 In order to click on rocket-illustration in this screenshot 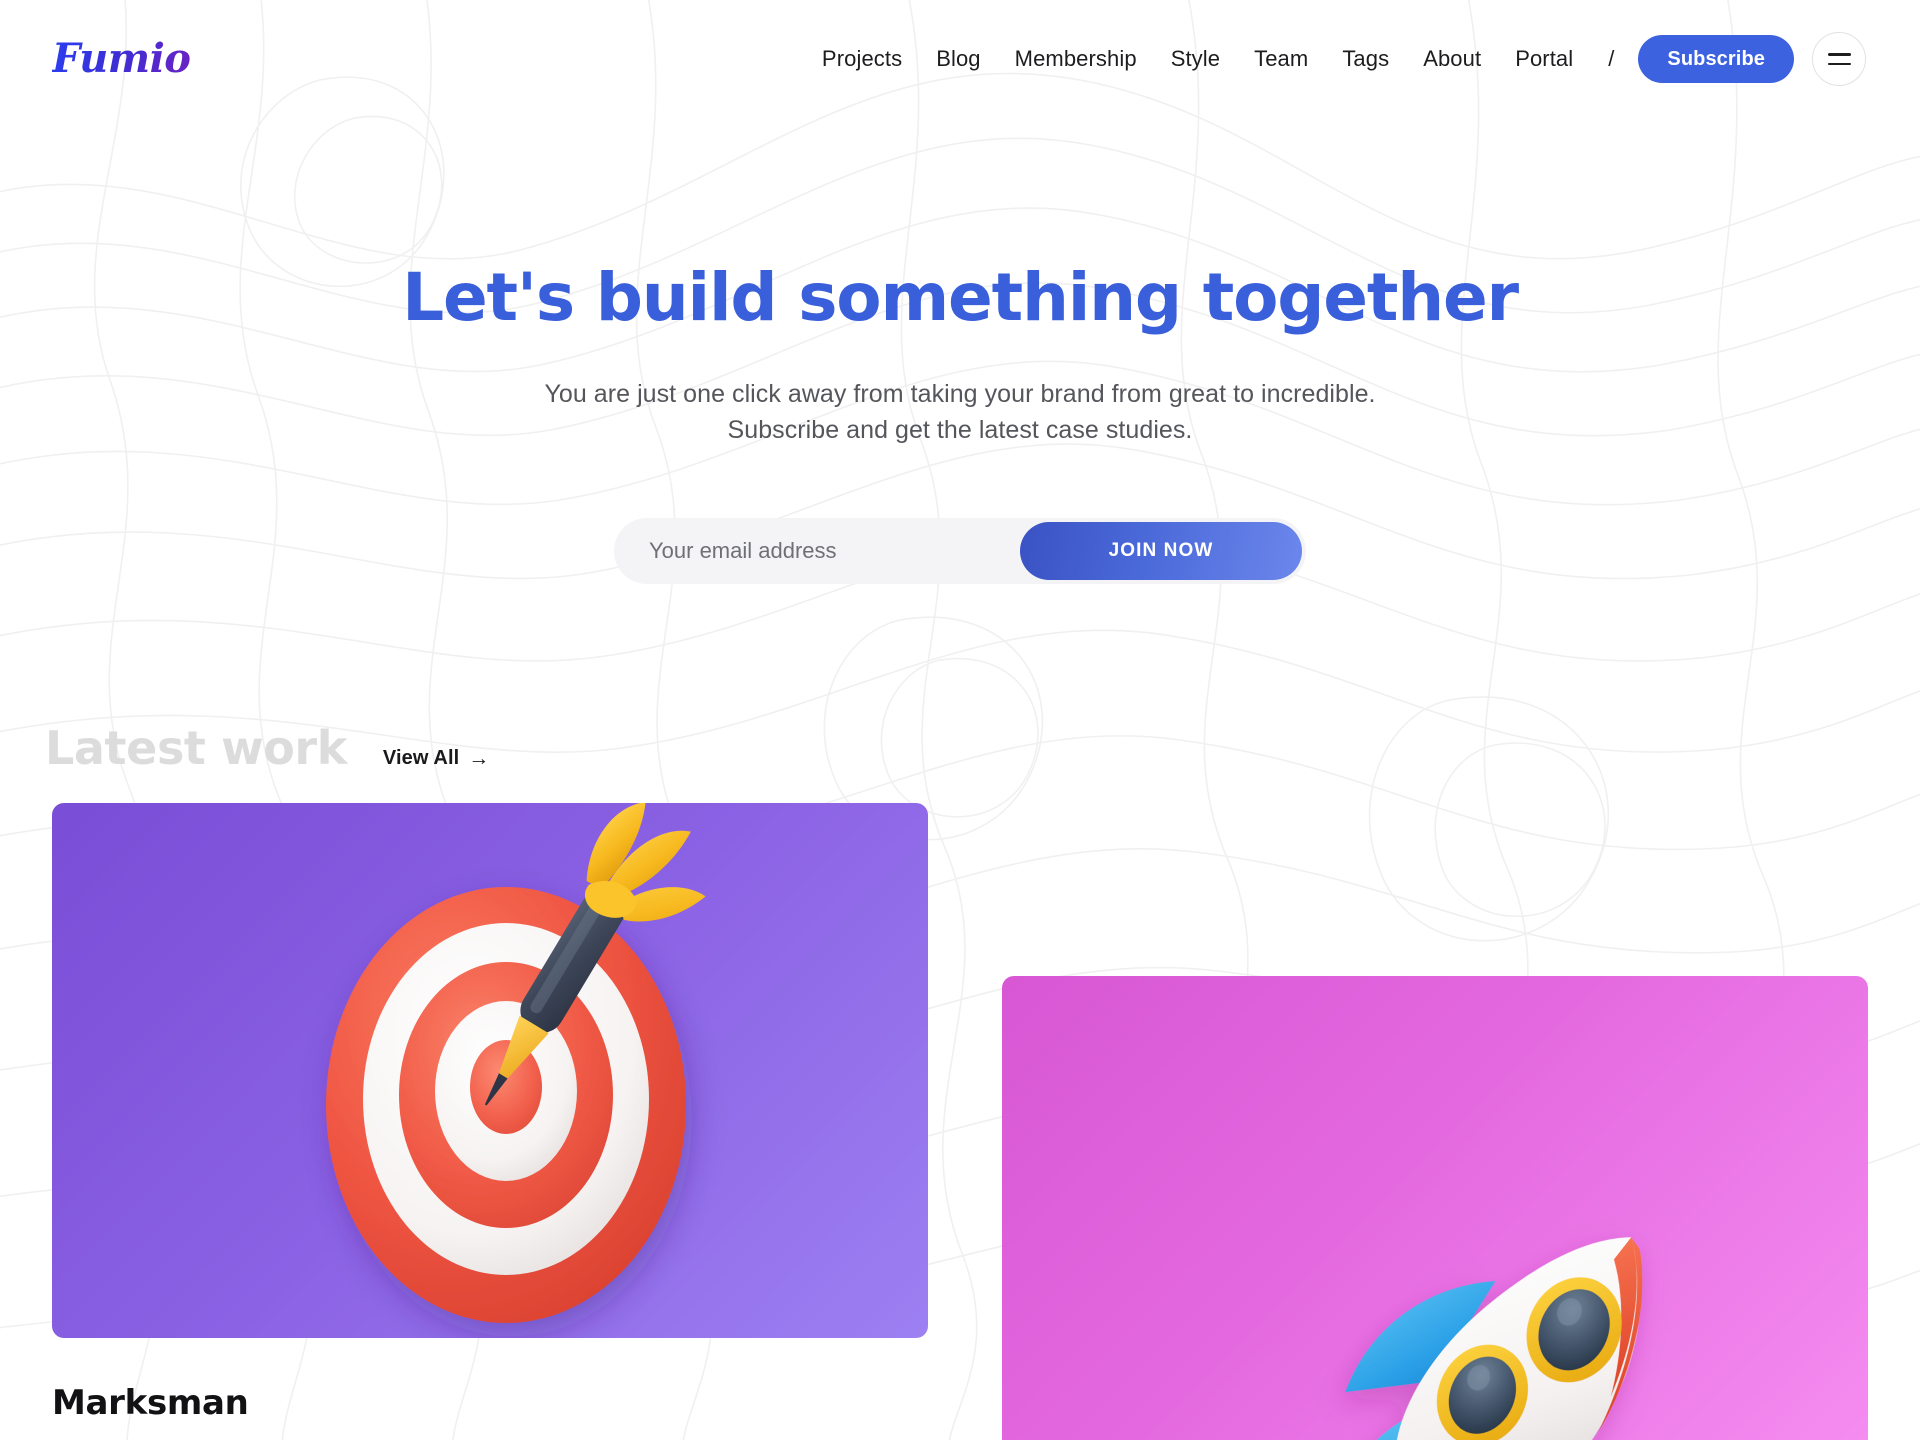, I will do `click(1489, 1338)`.